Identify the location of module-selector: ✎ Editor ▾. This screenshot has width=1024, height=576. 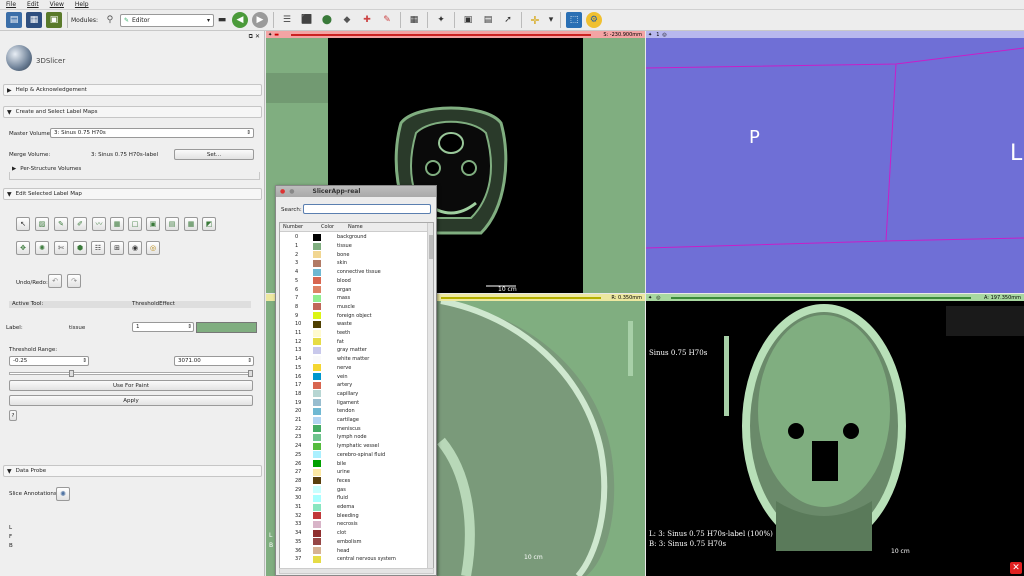
(166, 20).